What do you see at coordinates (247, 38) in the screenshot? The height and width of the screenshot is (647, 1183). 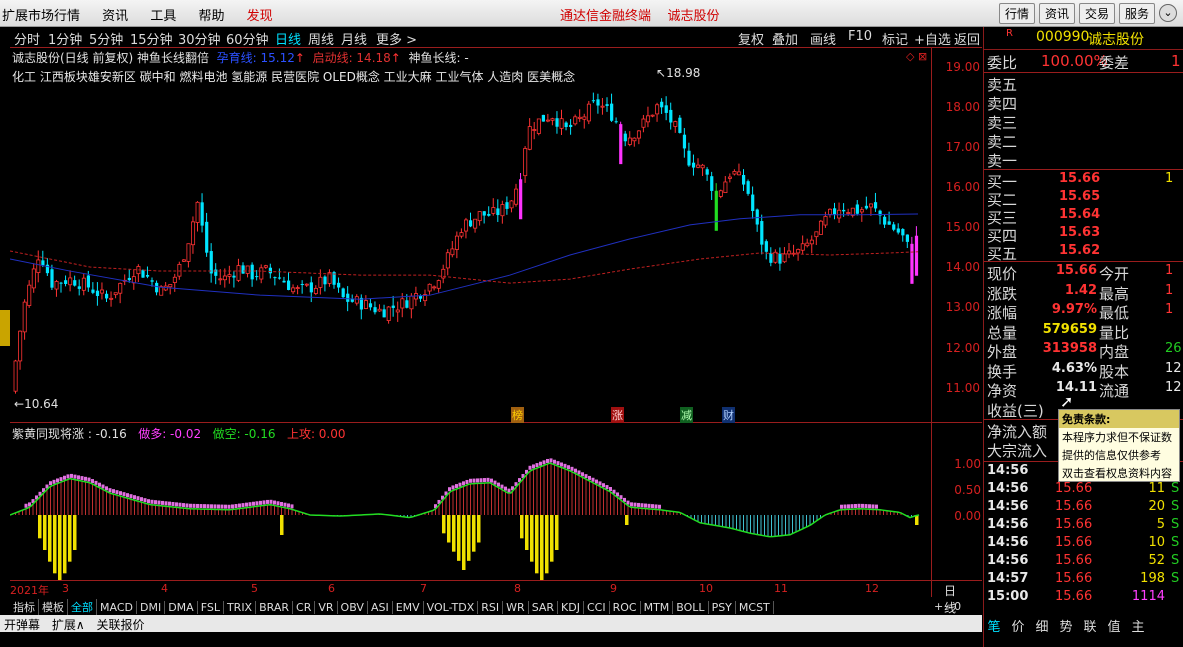 I see `period-60min: 60分钟` at bounding box center [247, 38].